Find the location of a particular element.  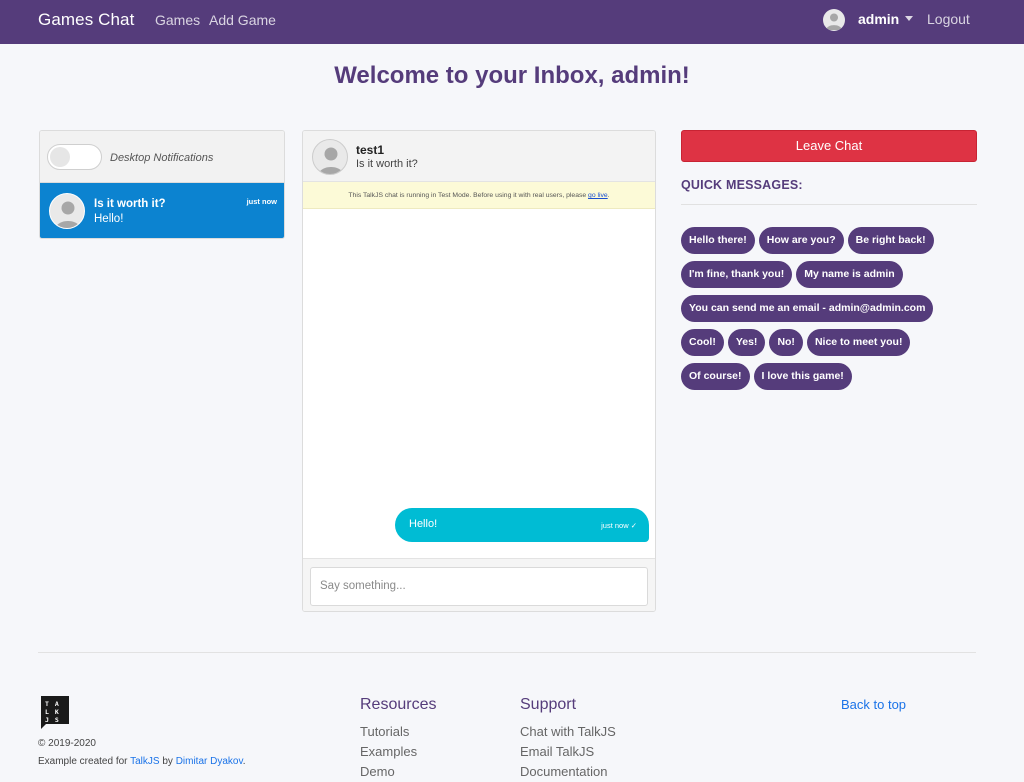

quick-message-button: How are you? is located at coordinates (801, 240).